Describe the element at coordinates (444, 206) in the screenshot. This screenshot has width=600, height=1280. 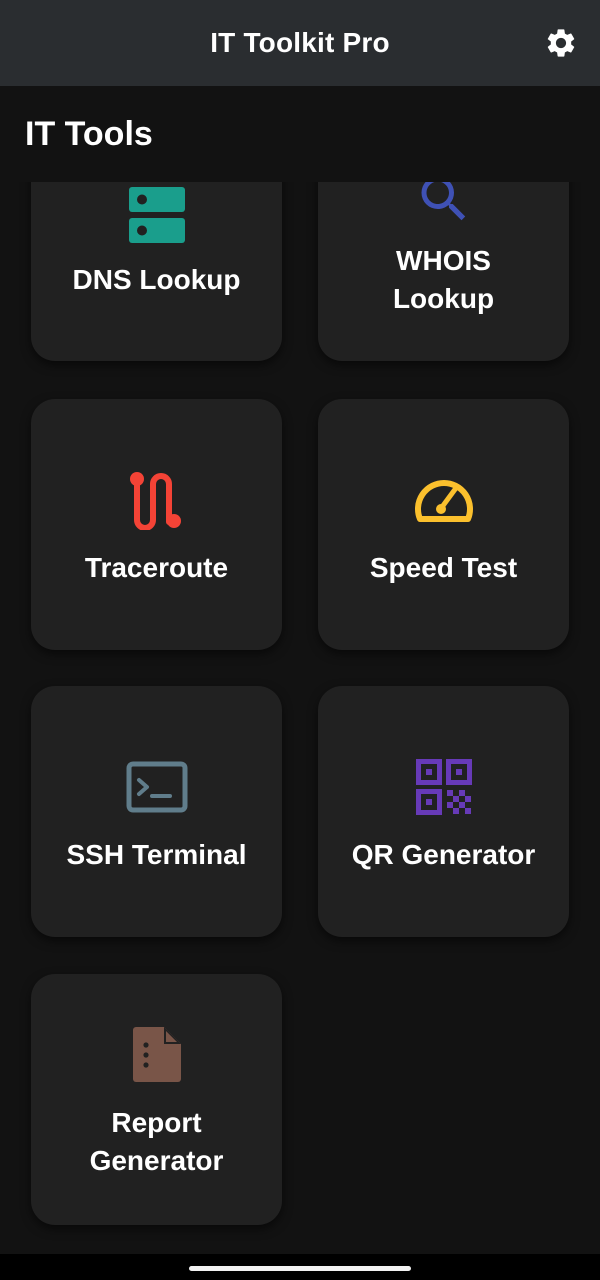
I see `search-icon` at that location.